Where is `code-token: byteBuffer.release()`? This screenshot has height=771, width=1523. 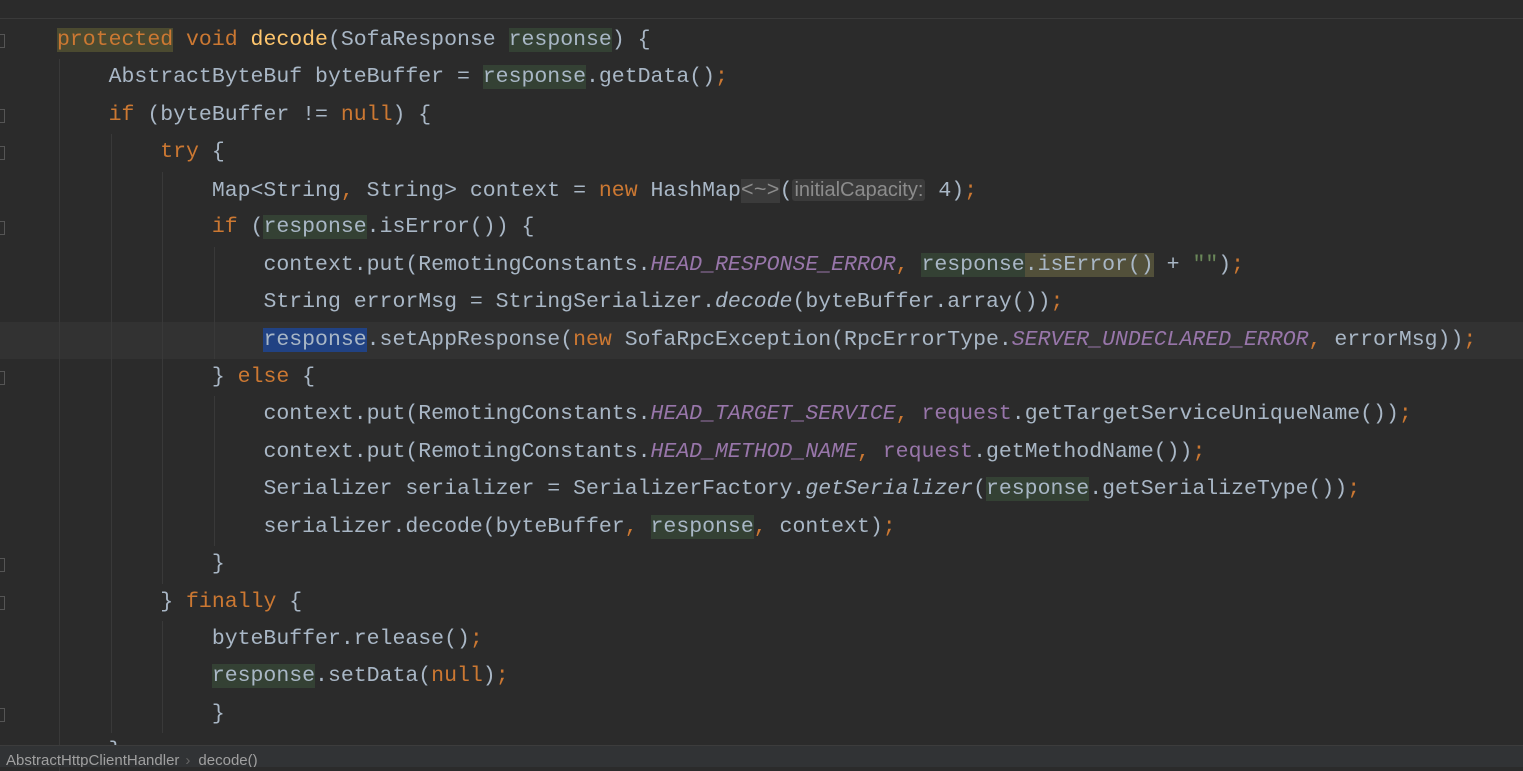 code-token: byteBuffer.release() is located at coordinates (340, 639).